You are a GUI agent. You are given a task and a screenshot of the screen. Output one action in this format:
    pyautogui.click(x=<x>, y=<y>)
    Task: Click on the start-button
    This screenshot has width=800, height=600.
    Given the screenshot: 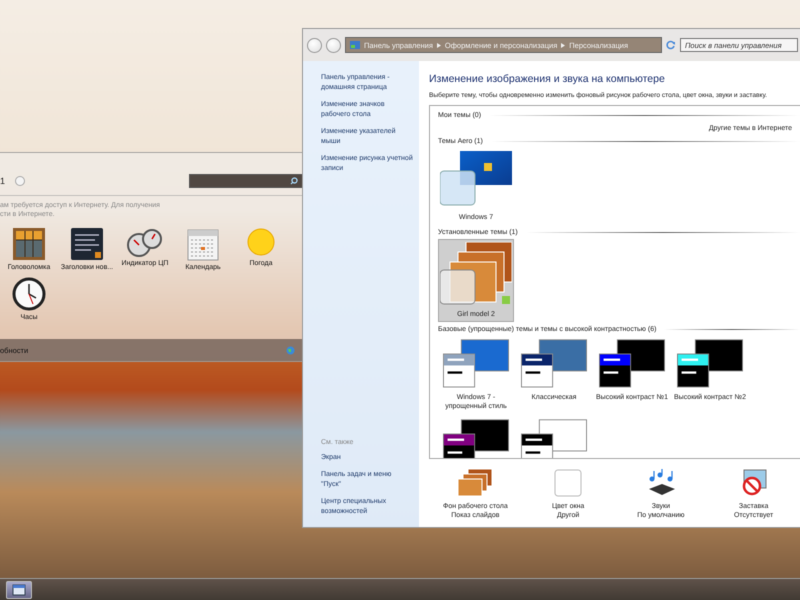 What is the action you would take?
    pyautogui.click(x=19, y=589)
    